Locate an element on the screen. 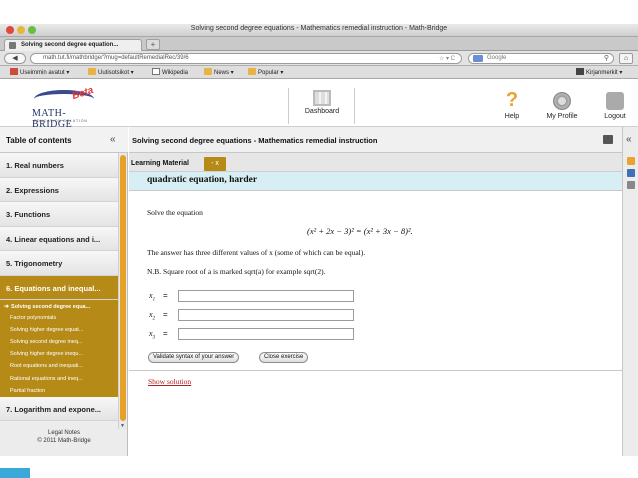 Image resolution: width=638 pixels, height=478 pixels. profile-gear-icon is located at coordinates (562, 101).